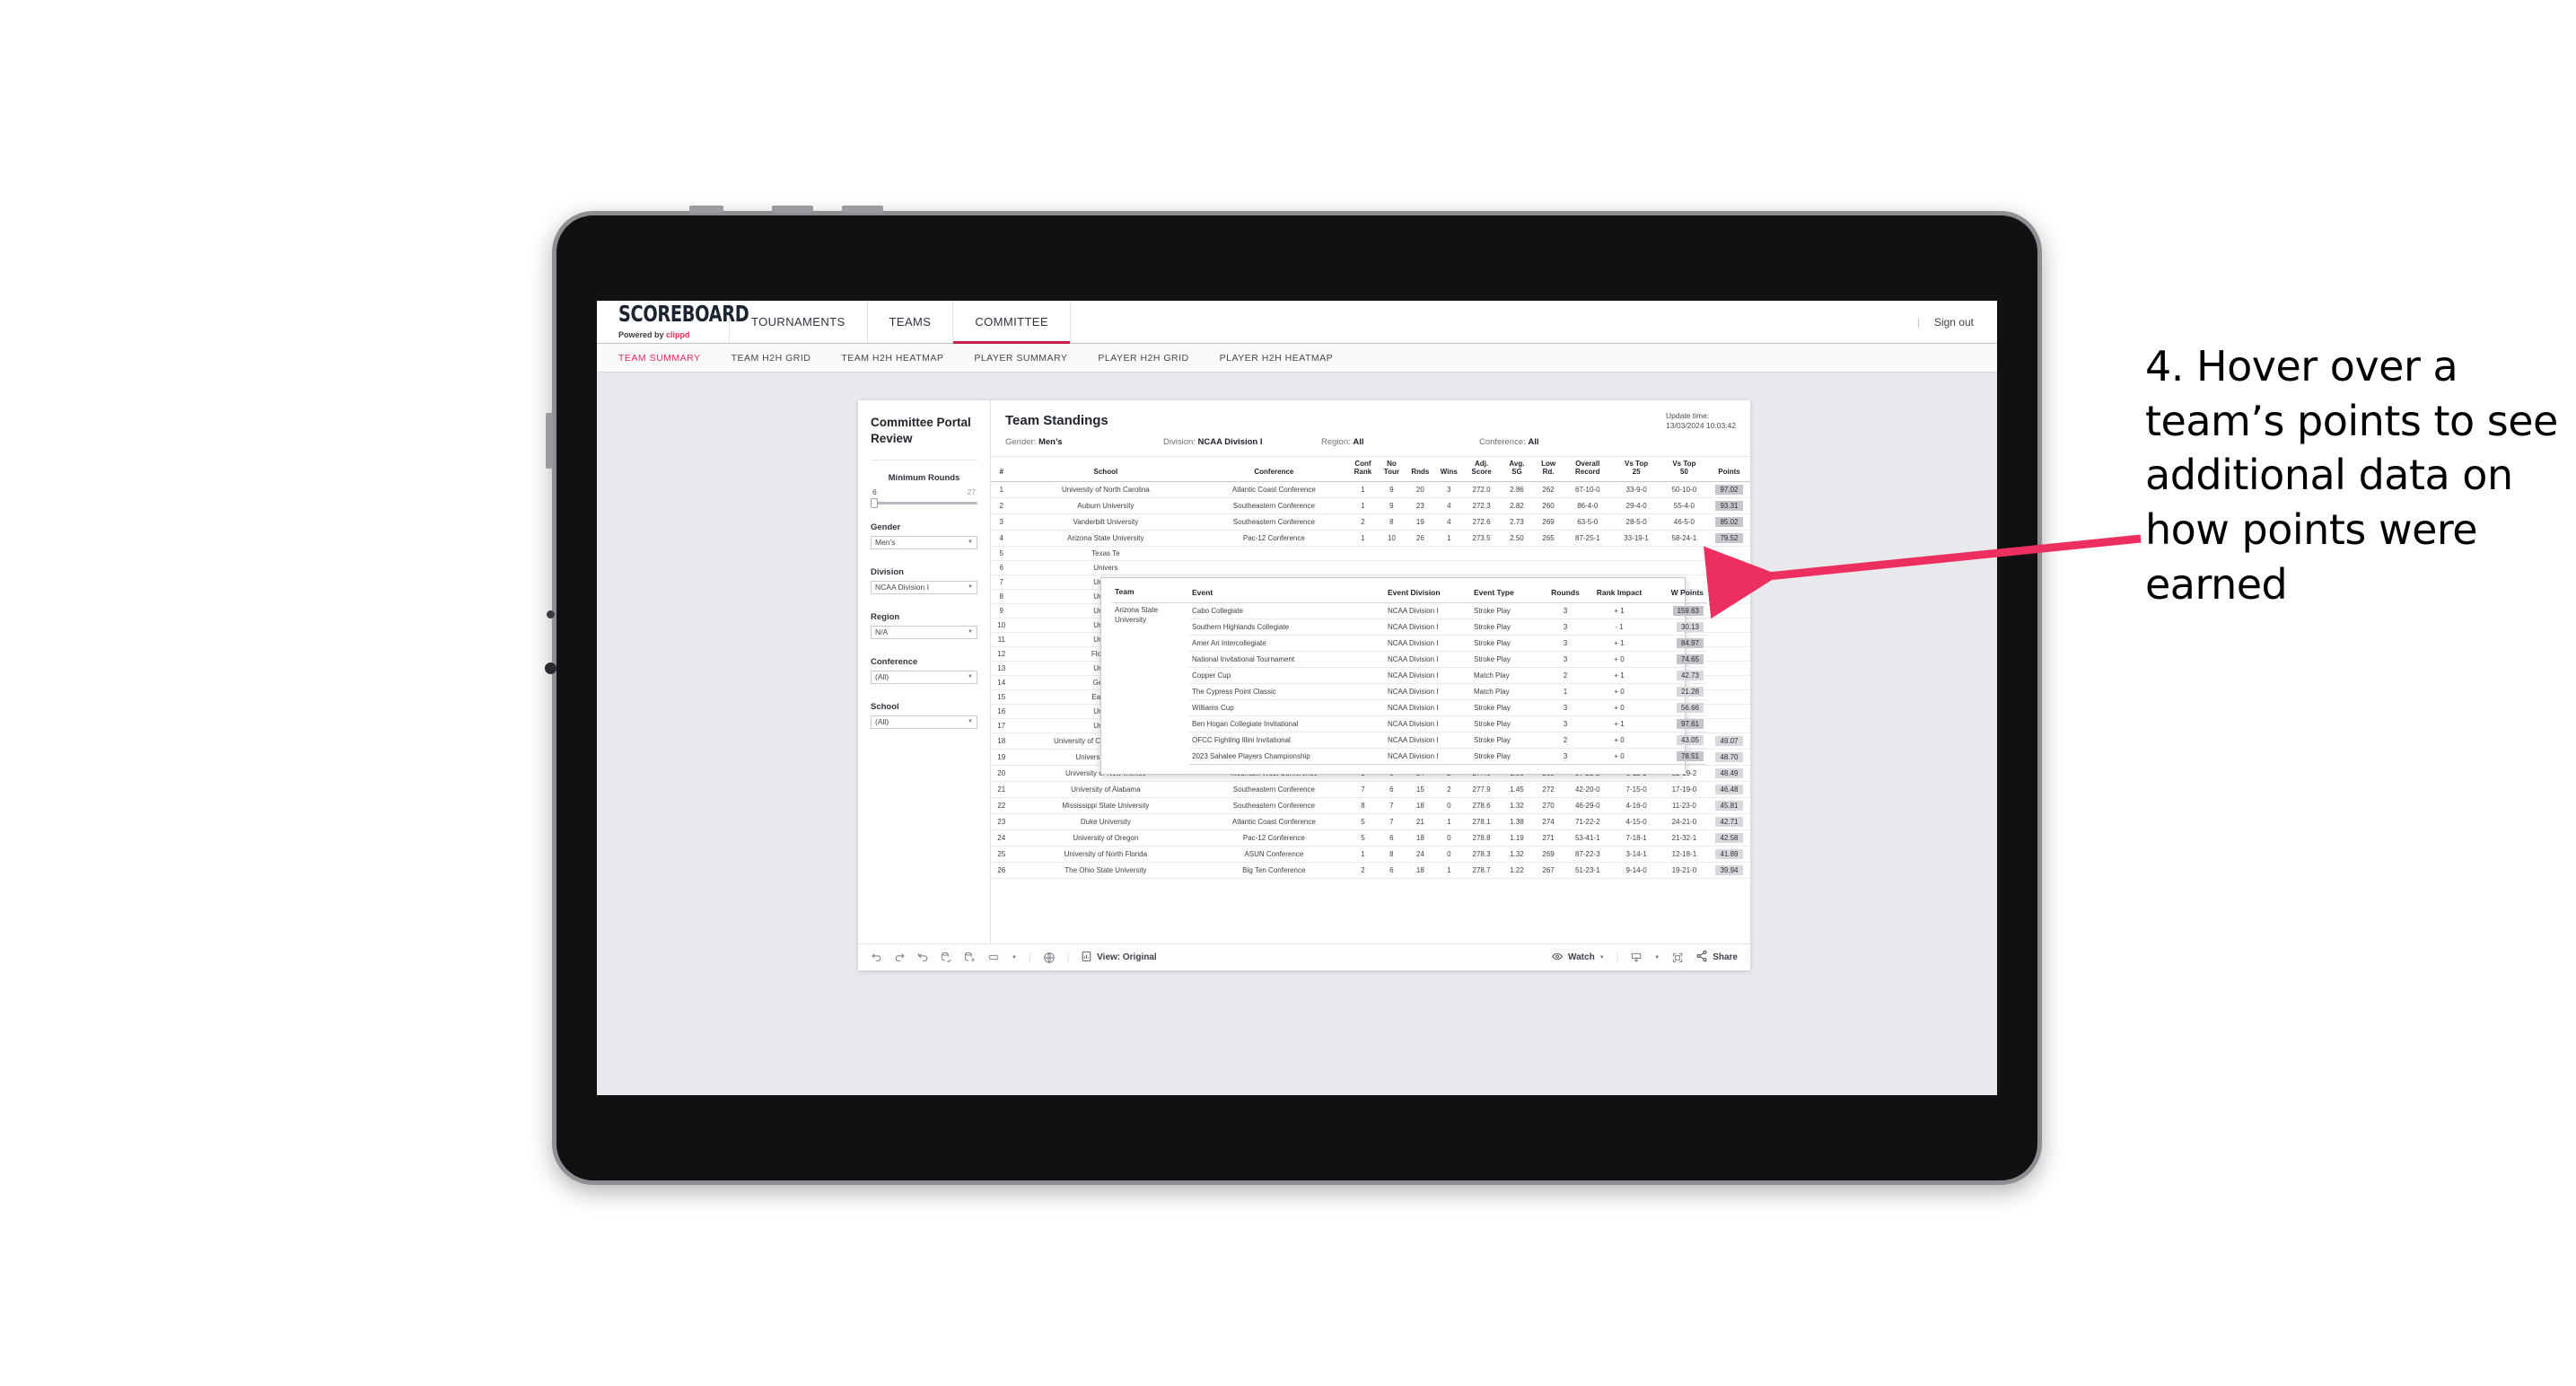 The height and width of the screenshot is (1386, 2576). What do you see at coordinates (1728, 838) in the screenshot?
I see `cell-points: 42.58` at bounding box center [1728, 838].